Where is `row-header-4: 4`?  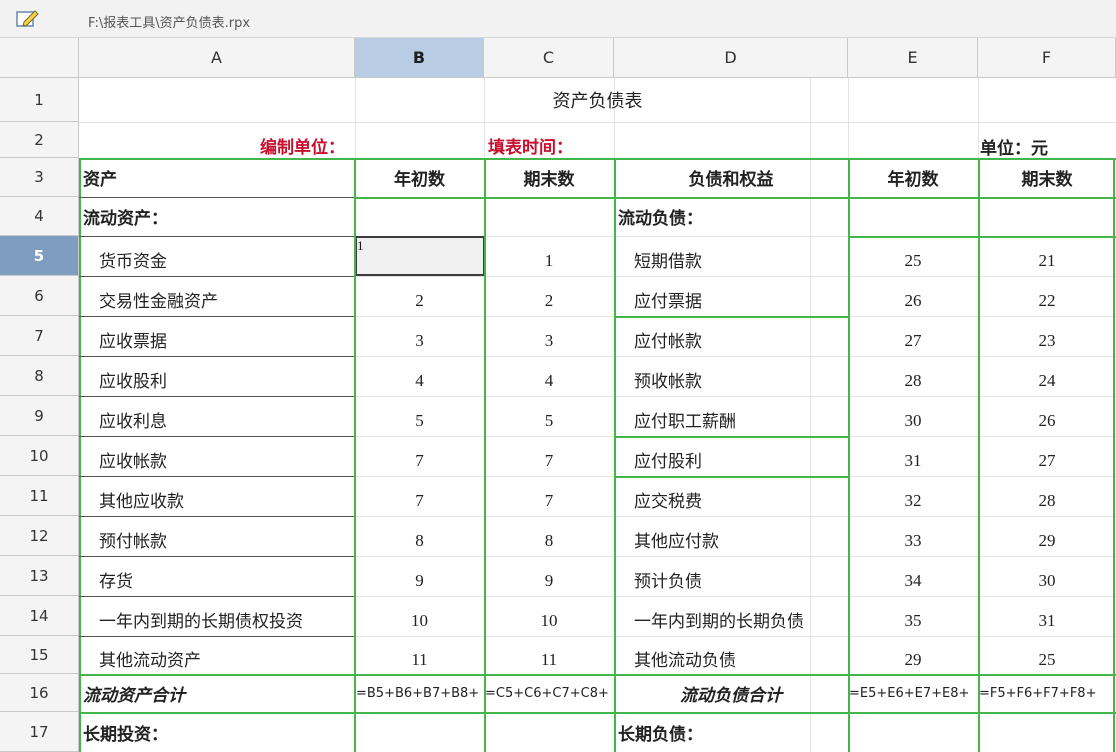 row-header-4: 4 is located at coordinates (39, 216).